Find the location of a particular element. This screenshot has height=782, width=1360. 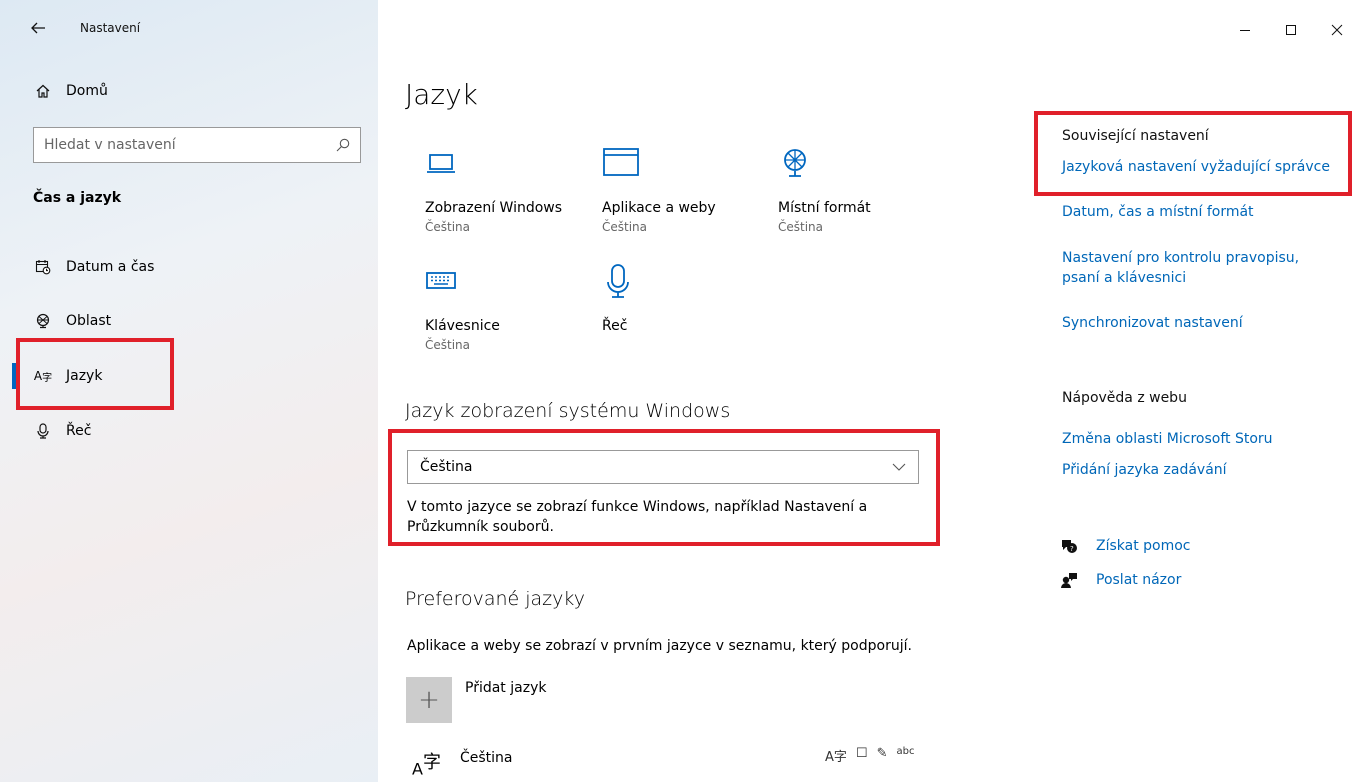

sidebar-item-label: Řeč is located at coordinates (79, 431).